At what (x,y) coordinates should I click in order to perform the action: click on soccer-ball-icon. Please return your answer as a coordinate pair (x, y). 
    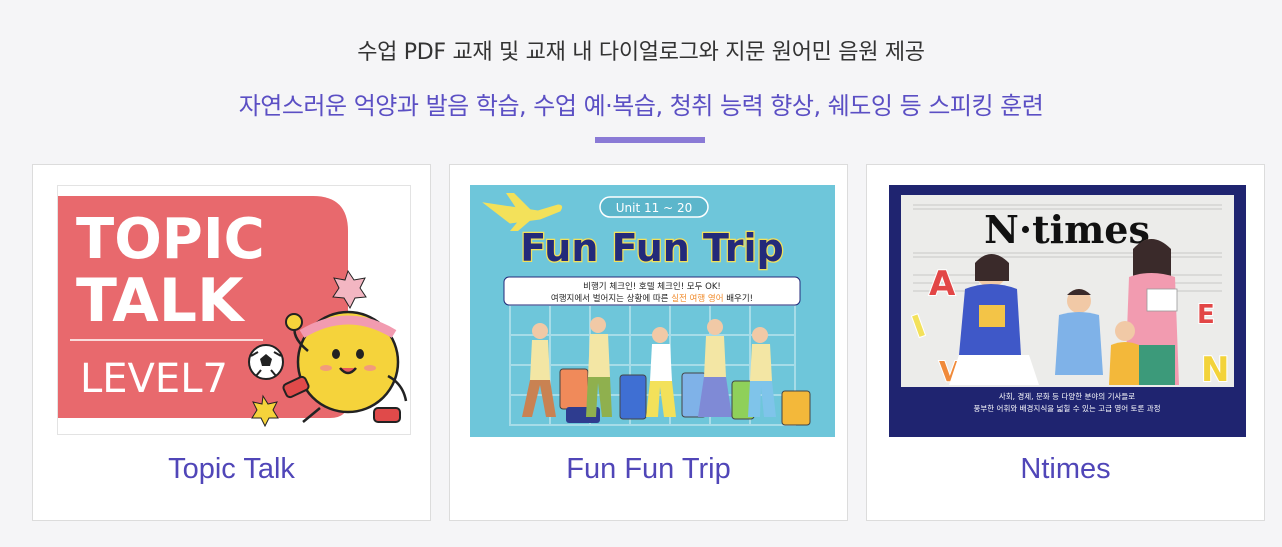
    Looking at the image, I should click on (266, 362).